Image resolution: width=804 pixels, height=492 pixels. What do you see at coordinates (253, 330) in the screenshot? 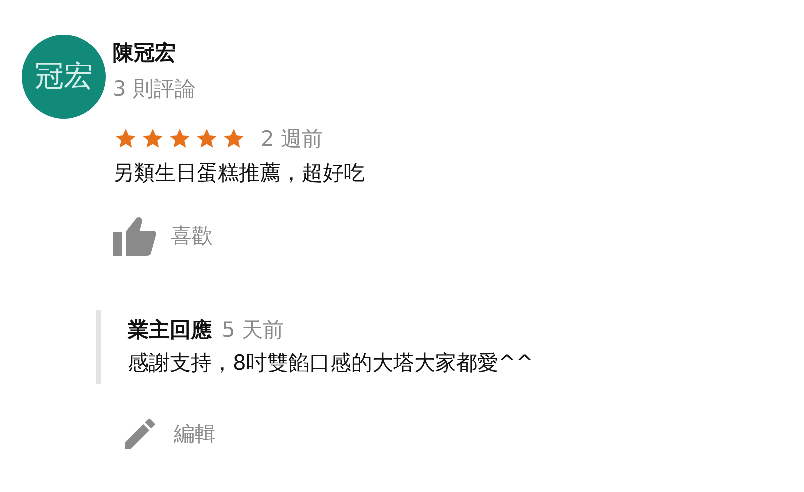
I see `reply-time: 5 天前` at bounding box center [253, 330].